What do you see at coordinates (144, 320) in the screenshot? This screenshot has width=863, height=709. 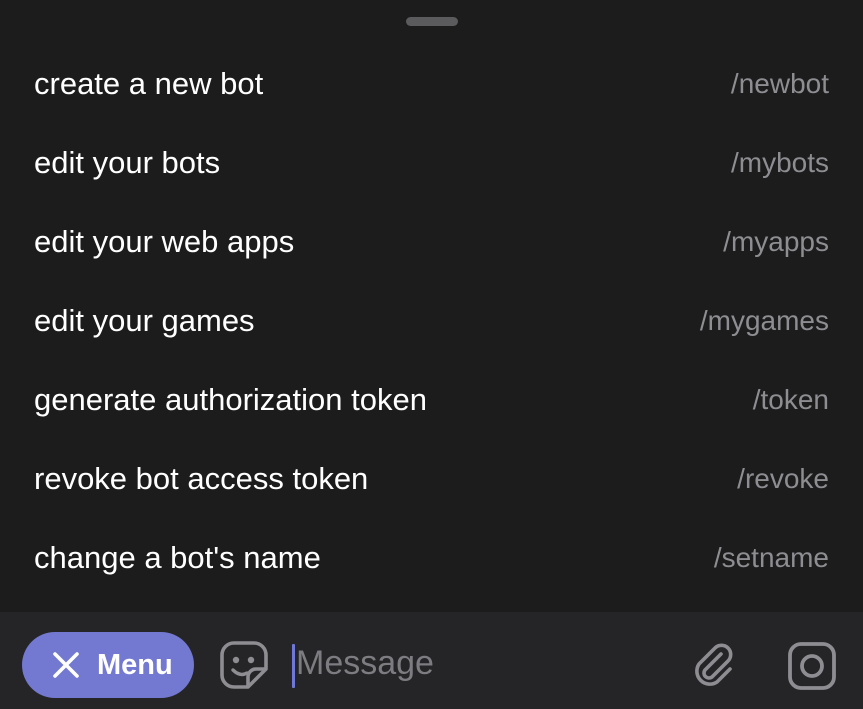 I see `command-description: edit your games` at bounding box center [144, 320].